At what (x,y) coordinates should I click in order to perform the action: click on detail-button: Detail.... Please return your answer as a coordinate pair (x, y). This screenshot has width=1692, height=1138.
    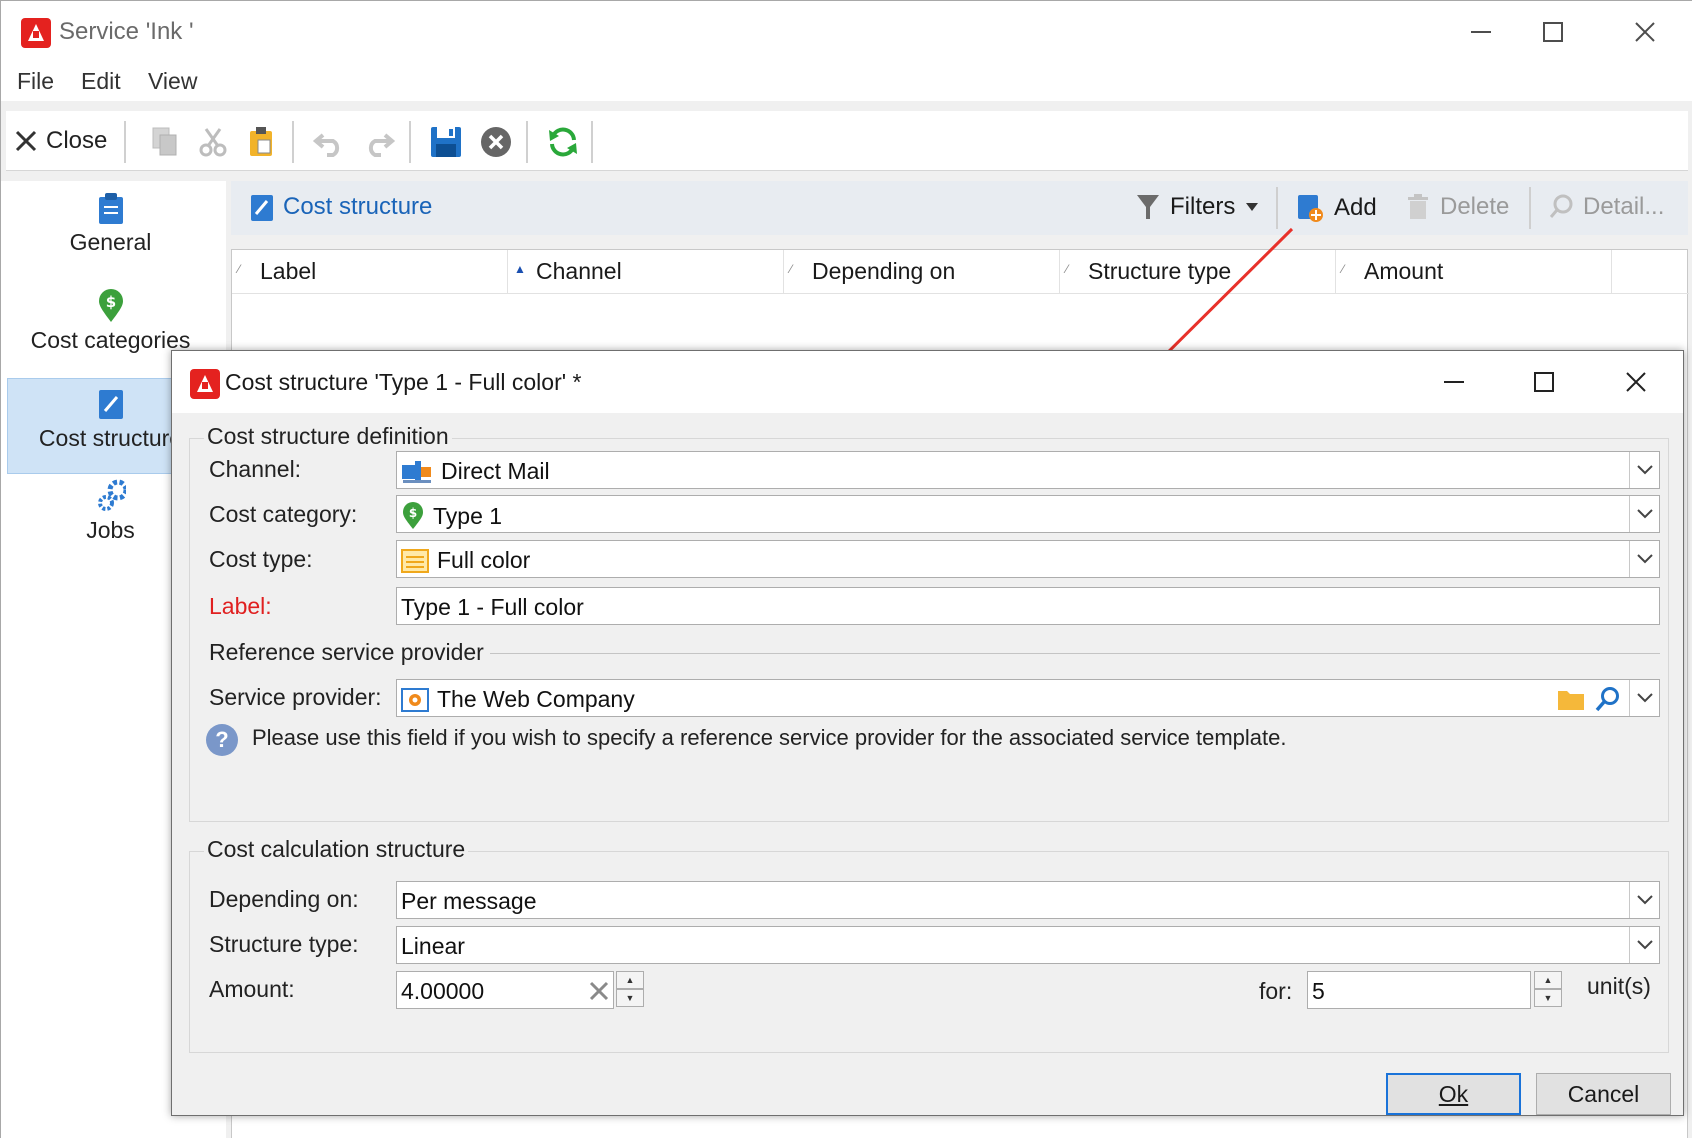
    Looking at the image, I should click on (1606, 207).